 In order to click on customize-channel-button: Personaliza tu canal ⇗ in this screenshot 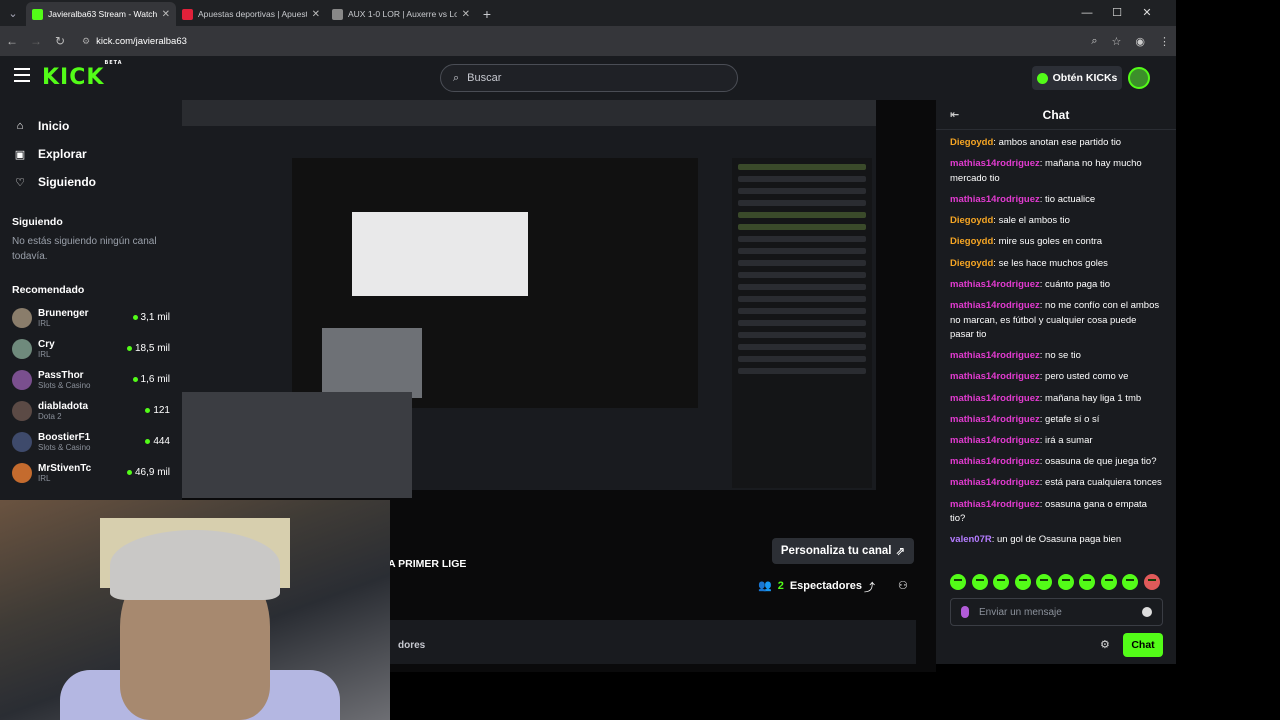, I will do `click(843, 551)`.